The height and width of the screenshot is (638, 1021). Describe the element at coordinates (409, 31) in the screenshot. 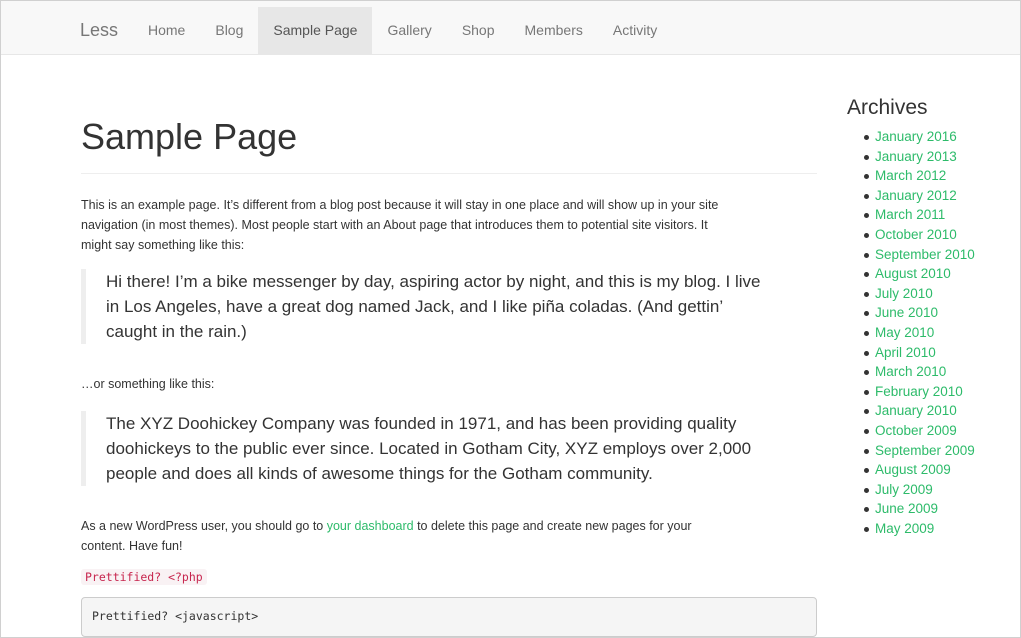

I see `nav-item-gallery: Gallery` at that location.